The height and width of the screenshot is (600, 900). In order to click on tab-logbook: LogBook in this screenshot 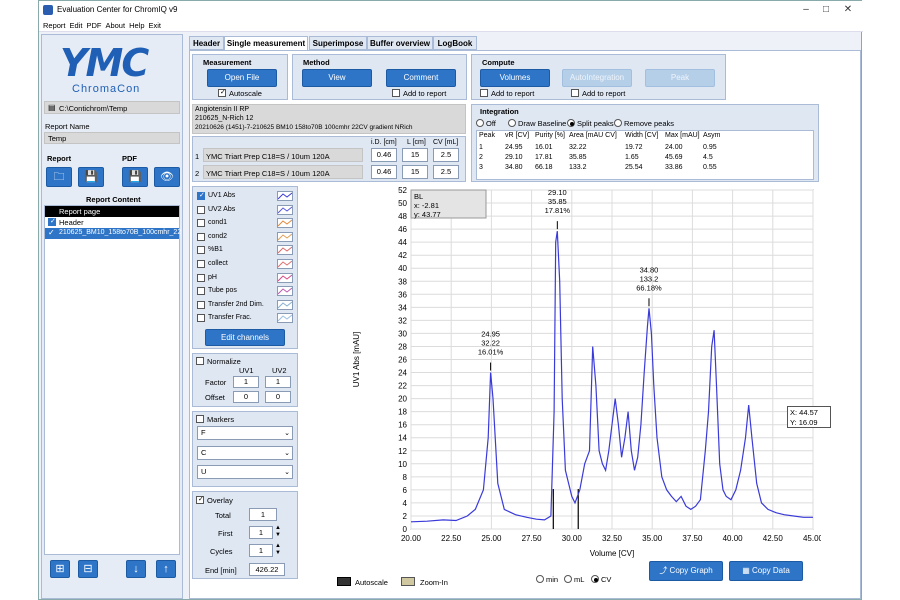, I will do `click(455, 43)`.